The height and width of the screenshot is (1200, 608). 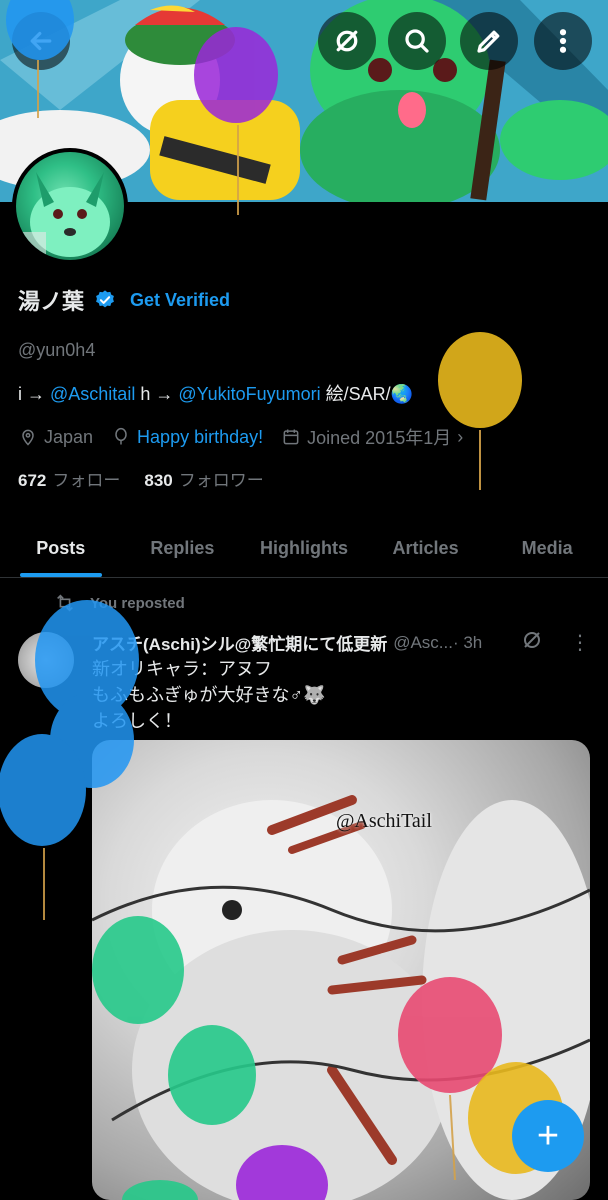 What do you see at coordinates (174, 1058) in the screenshot?
I see `balloon-green` at bounding box center [174, 1058].